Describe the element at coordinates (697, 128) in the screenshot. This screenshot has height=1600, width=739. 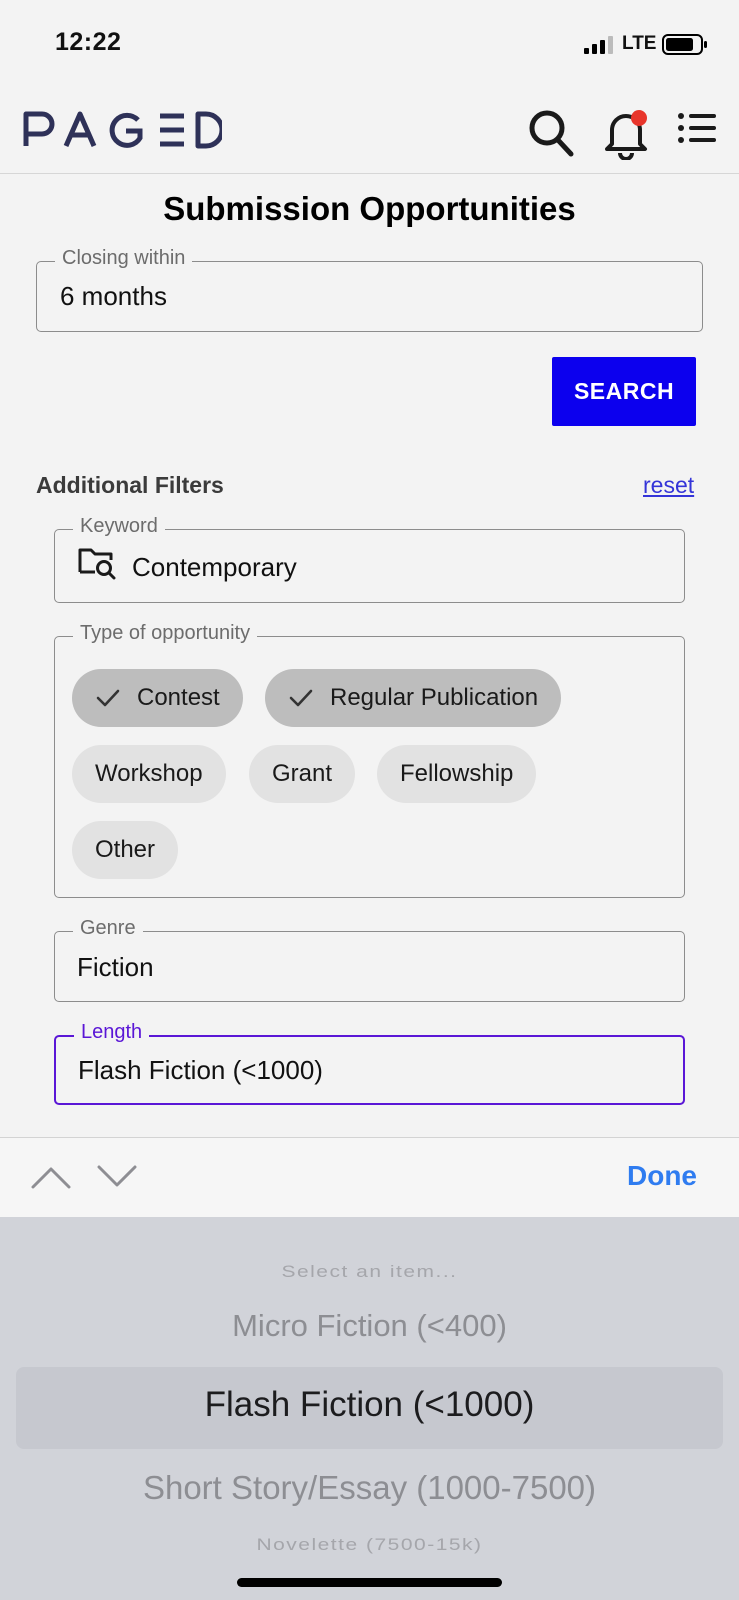
I see `list-menu-icon` at that location.